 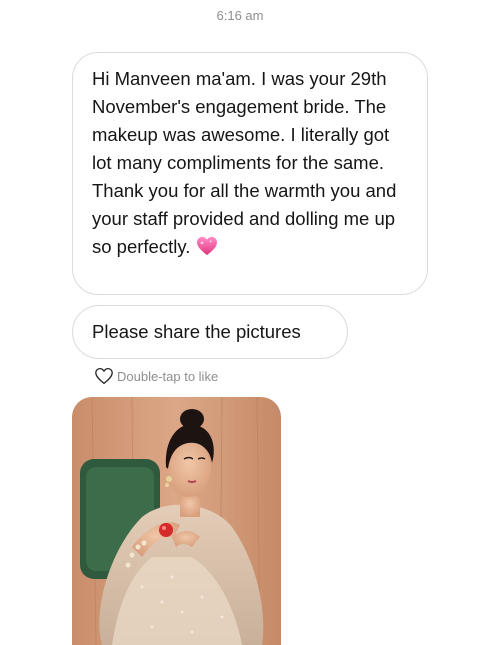 What do you see at coordinates (104, 376) in the screenshot?
I see `heart-outline-icon` at bounding box center [104, 376].